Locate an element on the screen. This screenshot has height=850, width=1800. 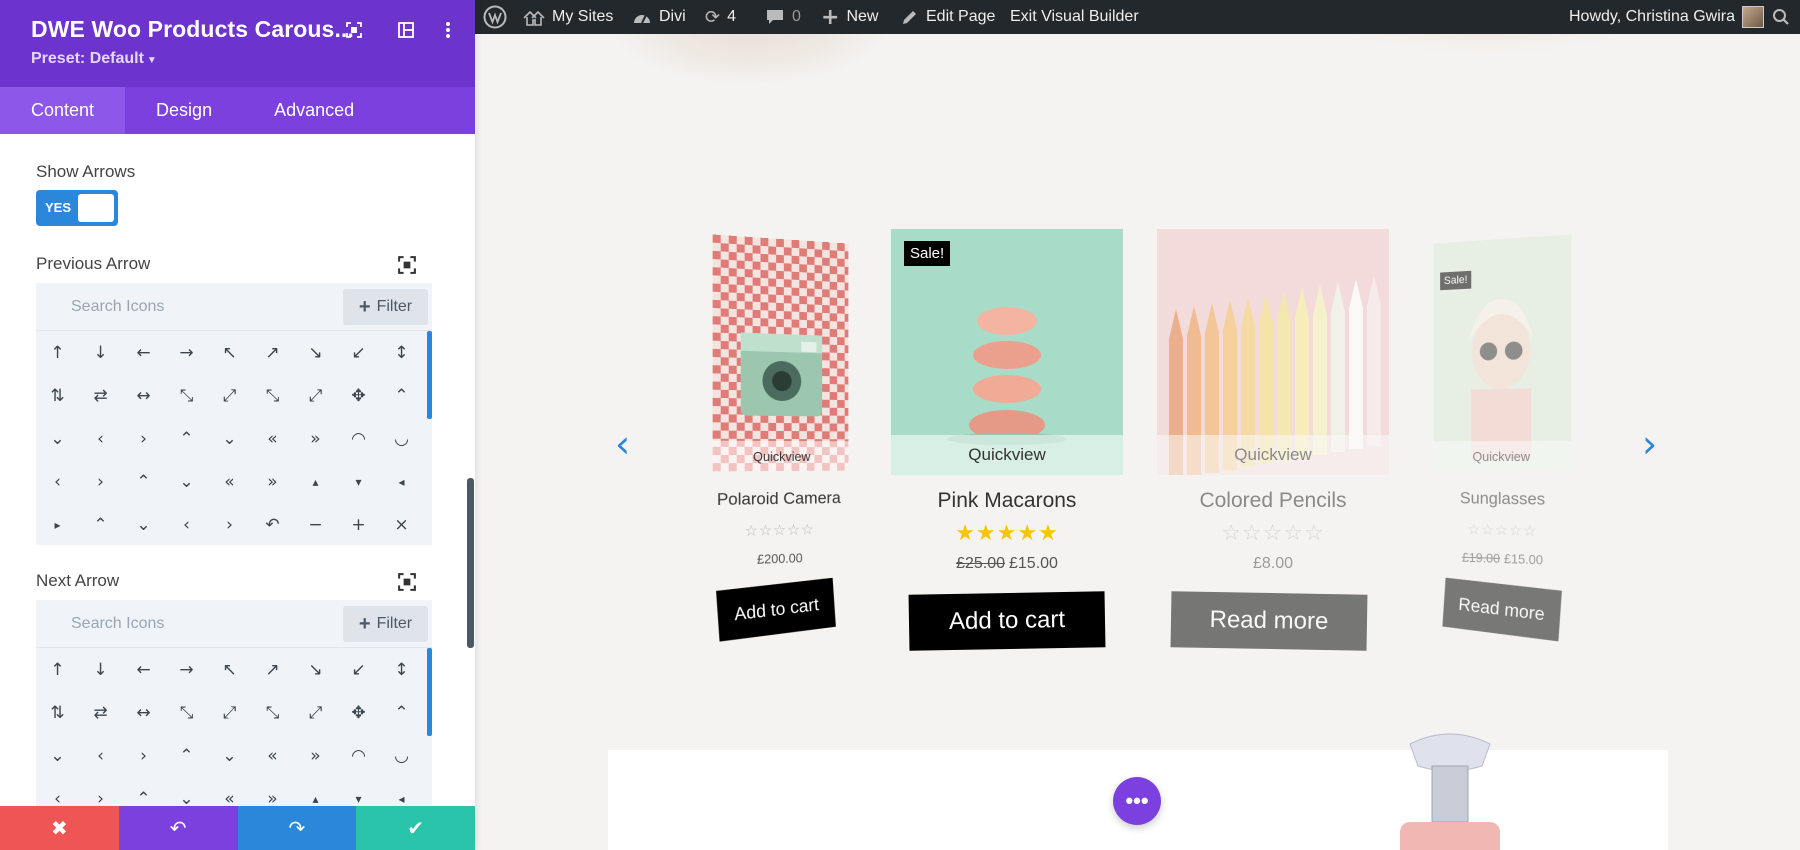
wordpress-logo is located at coordinates (495, 17).